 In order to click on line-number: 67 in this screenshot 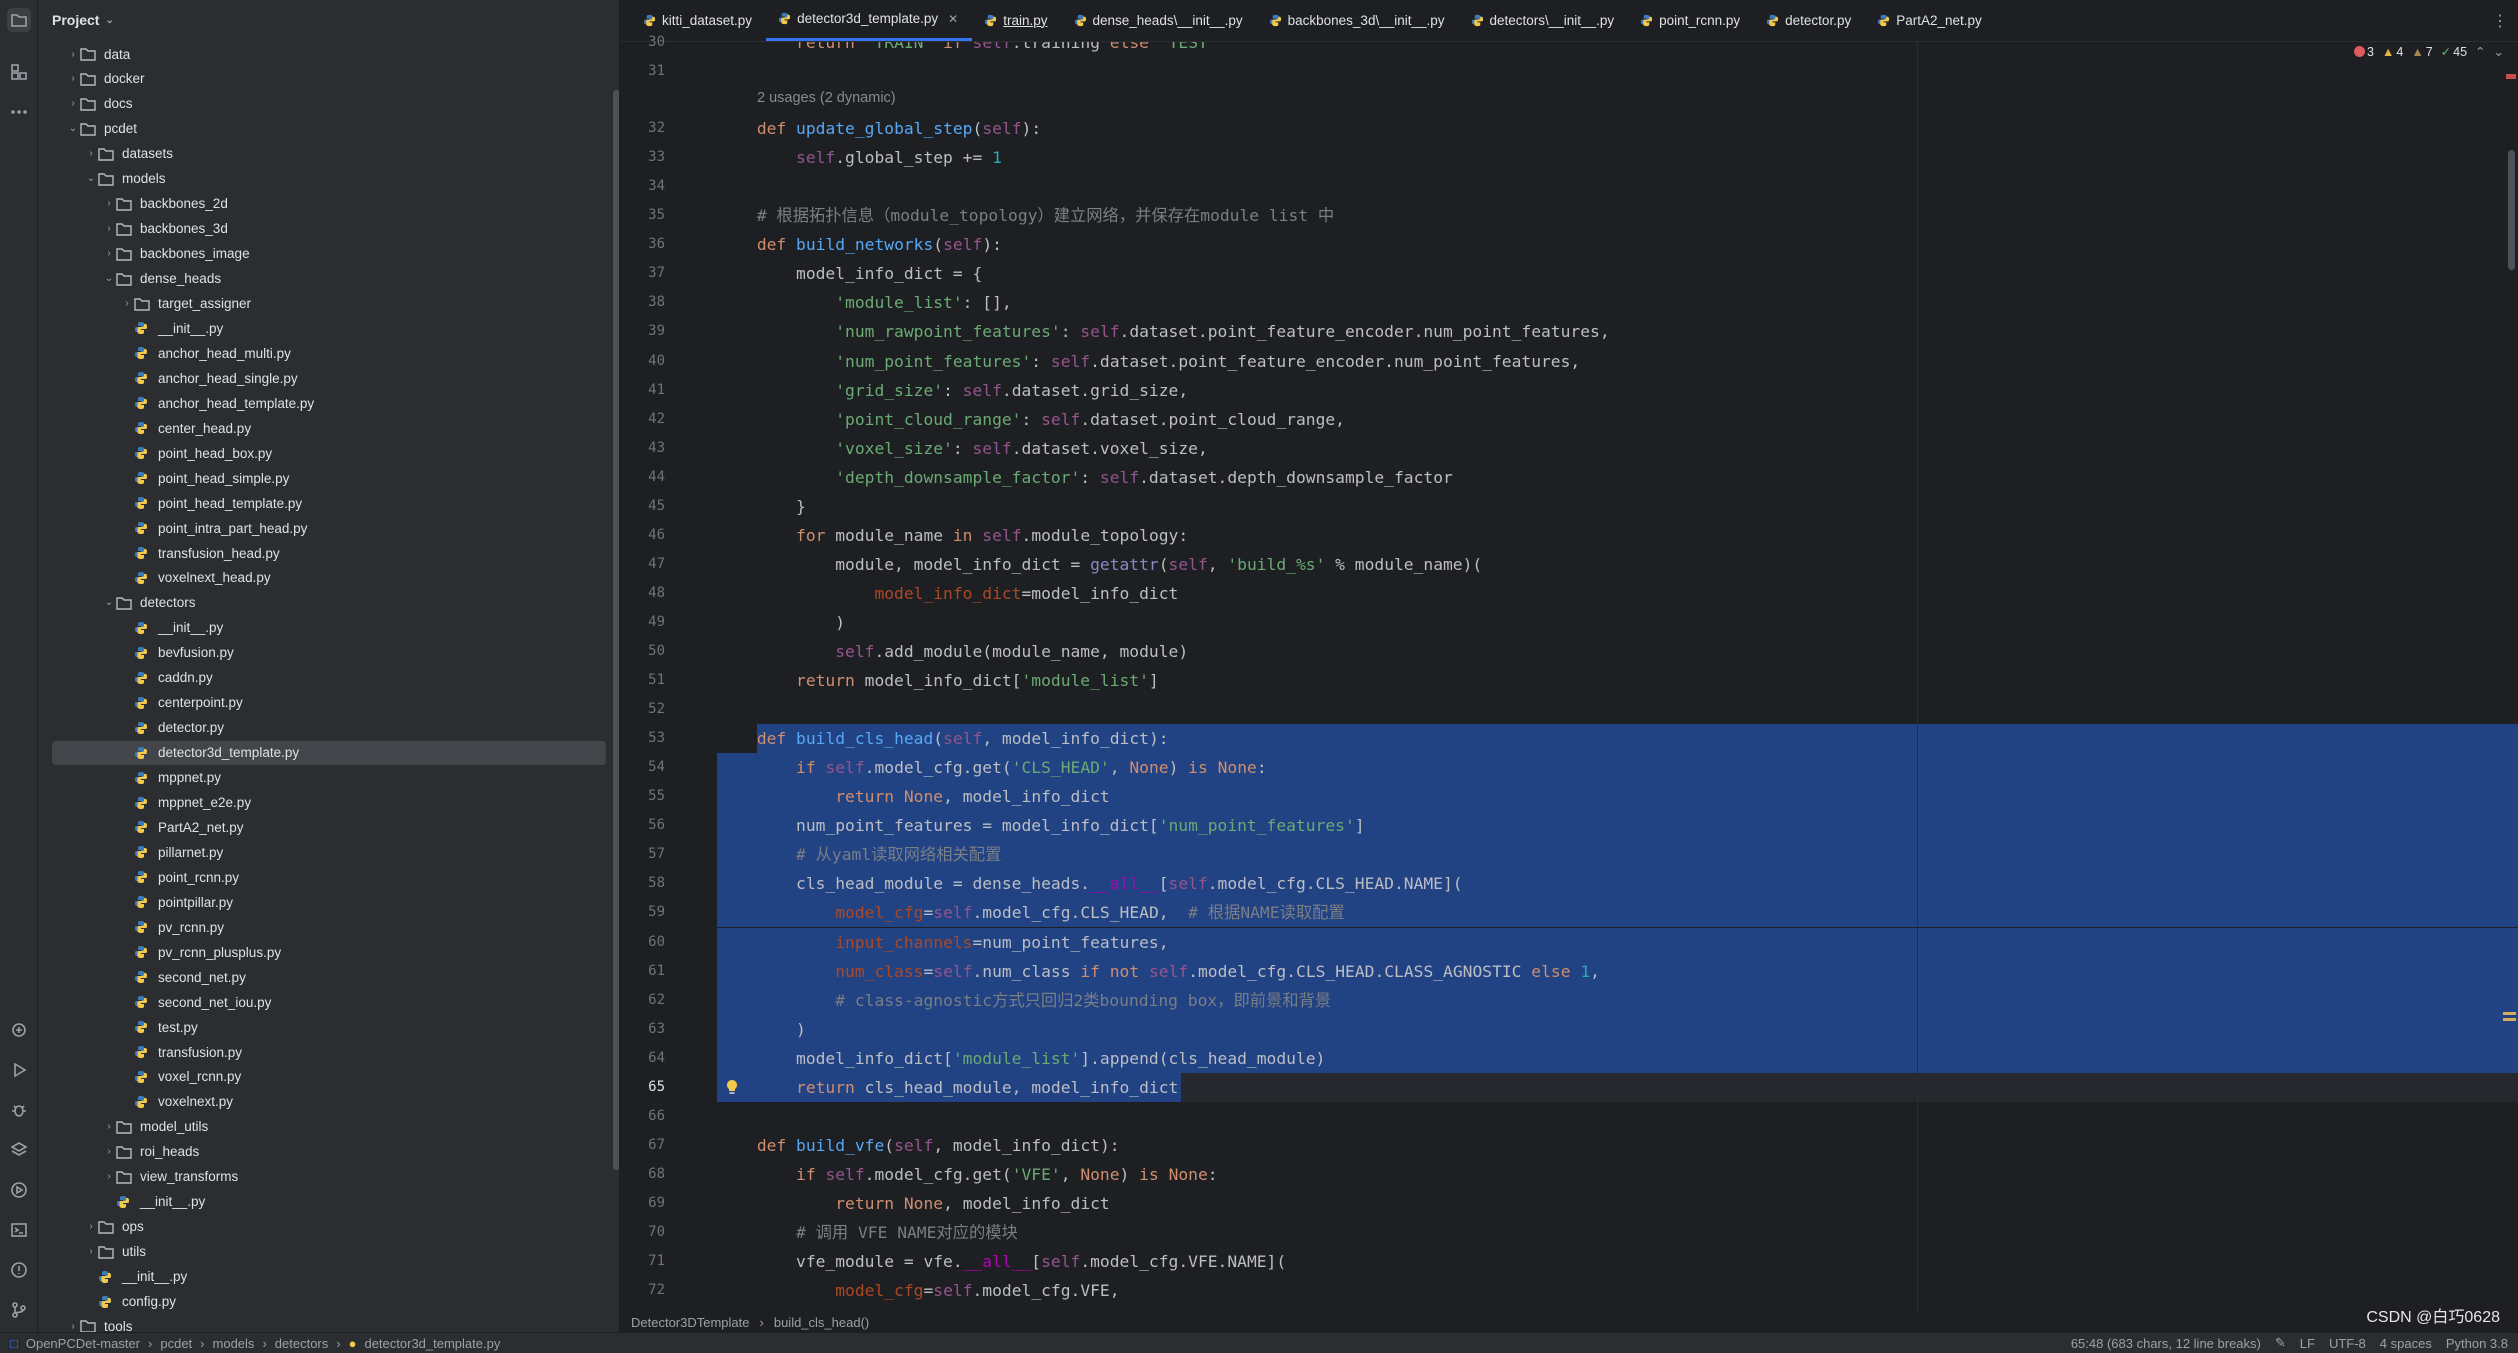, I will do `click(645, 1145)`.